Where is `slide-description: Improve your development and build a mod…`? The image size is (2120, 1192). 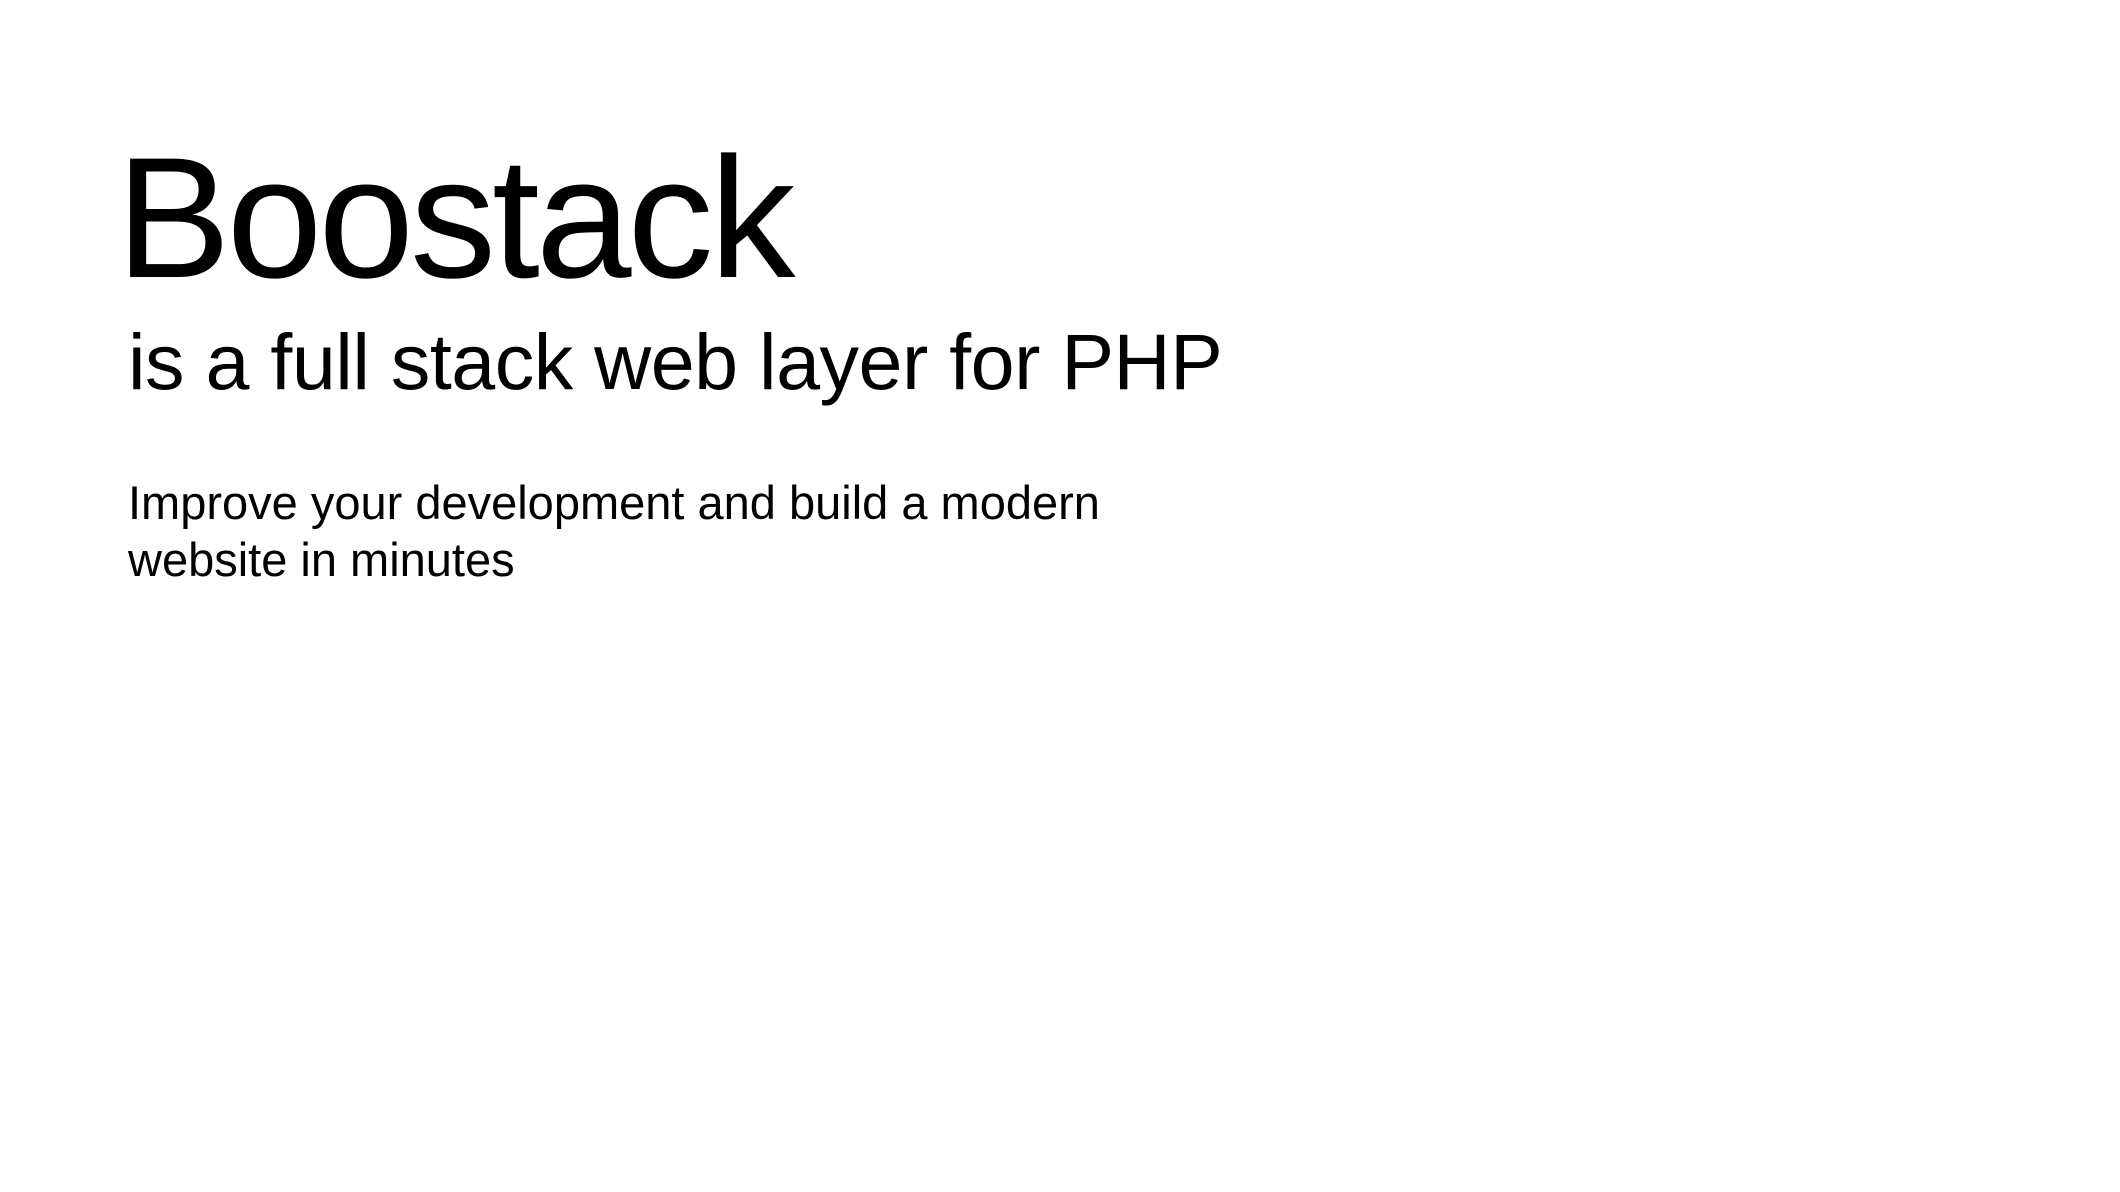 slide-description: Improve your development and build a mod… is located at coordinates (678, 531).